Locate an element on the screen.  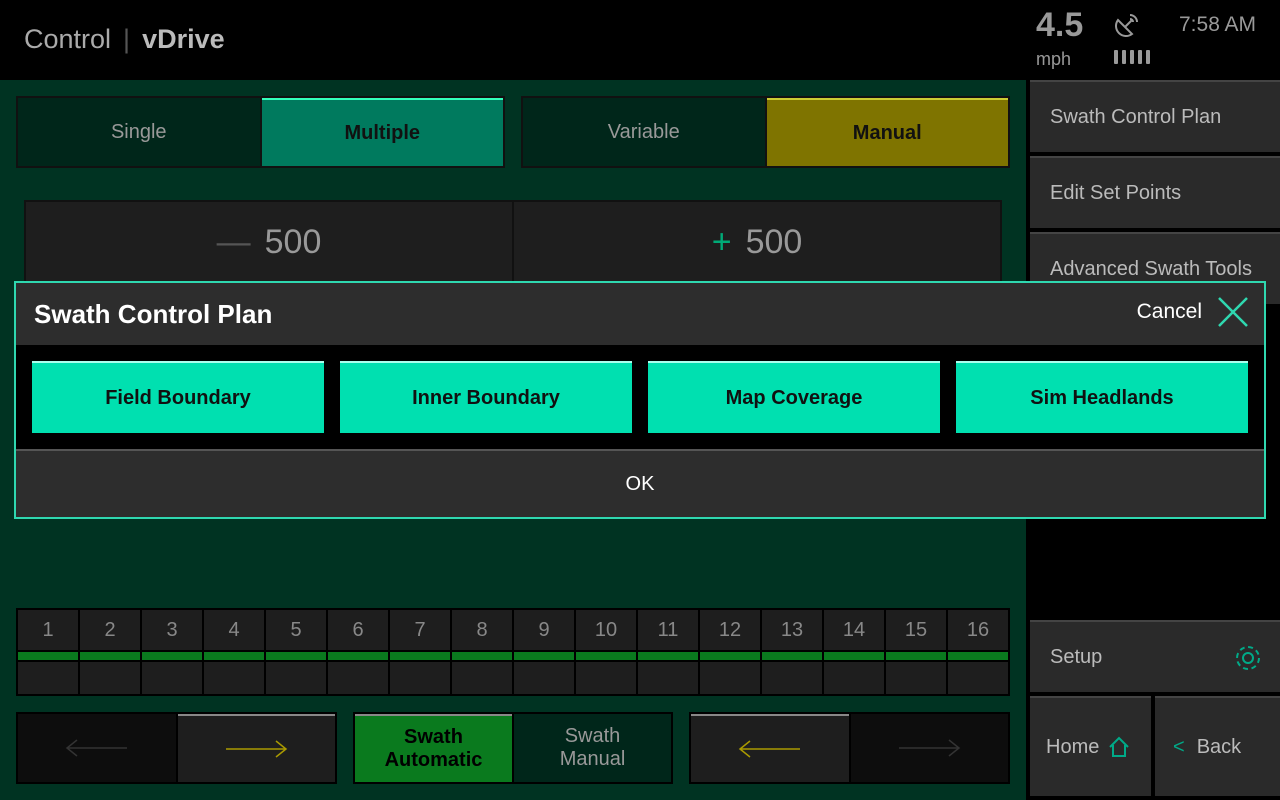
swath-auto-line2: Automatic is located at coordinates (433, 760).